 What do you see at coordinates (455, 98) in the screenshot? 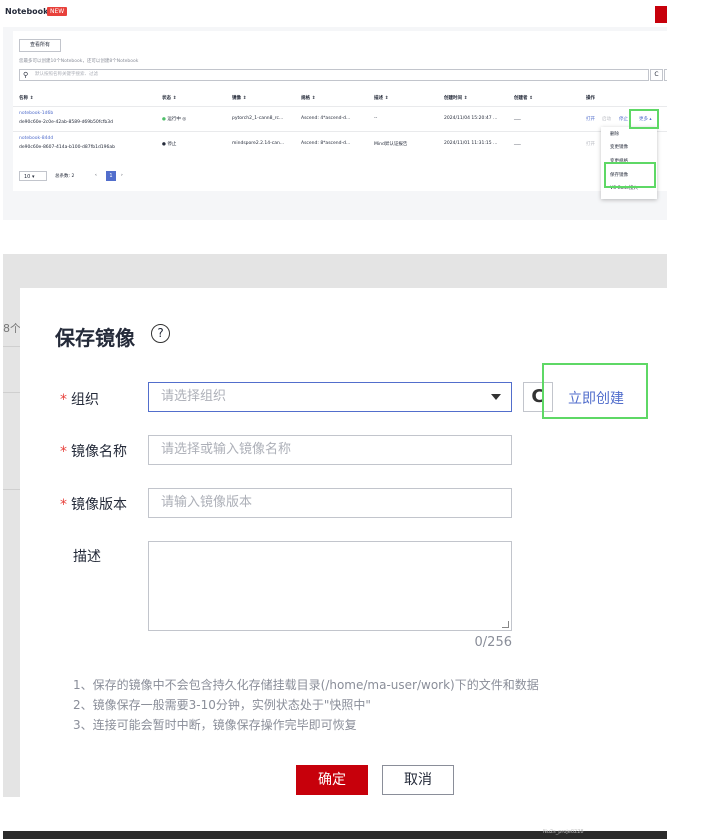
I see `column-header-created: 创建时间 ⇕` at bounding box center [455, 98].